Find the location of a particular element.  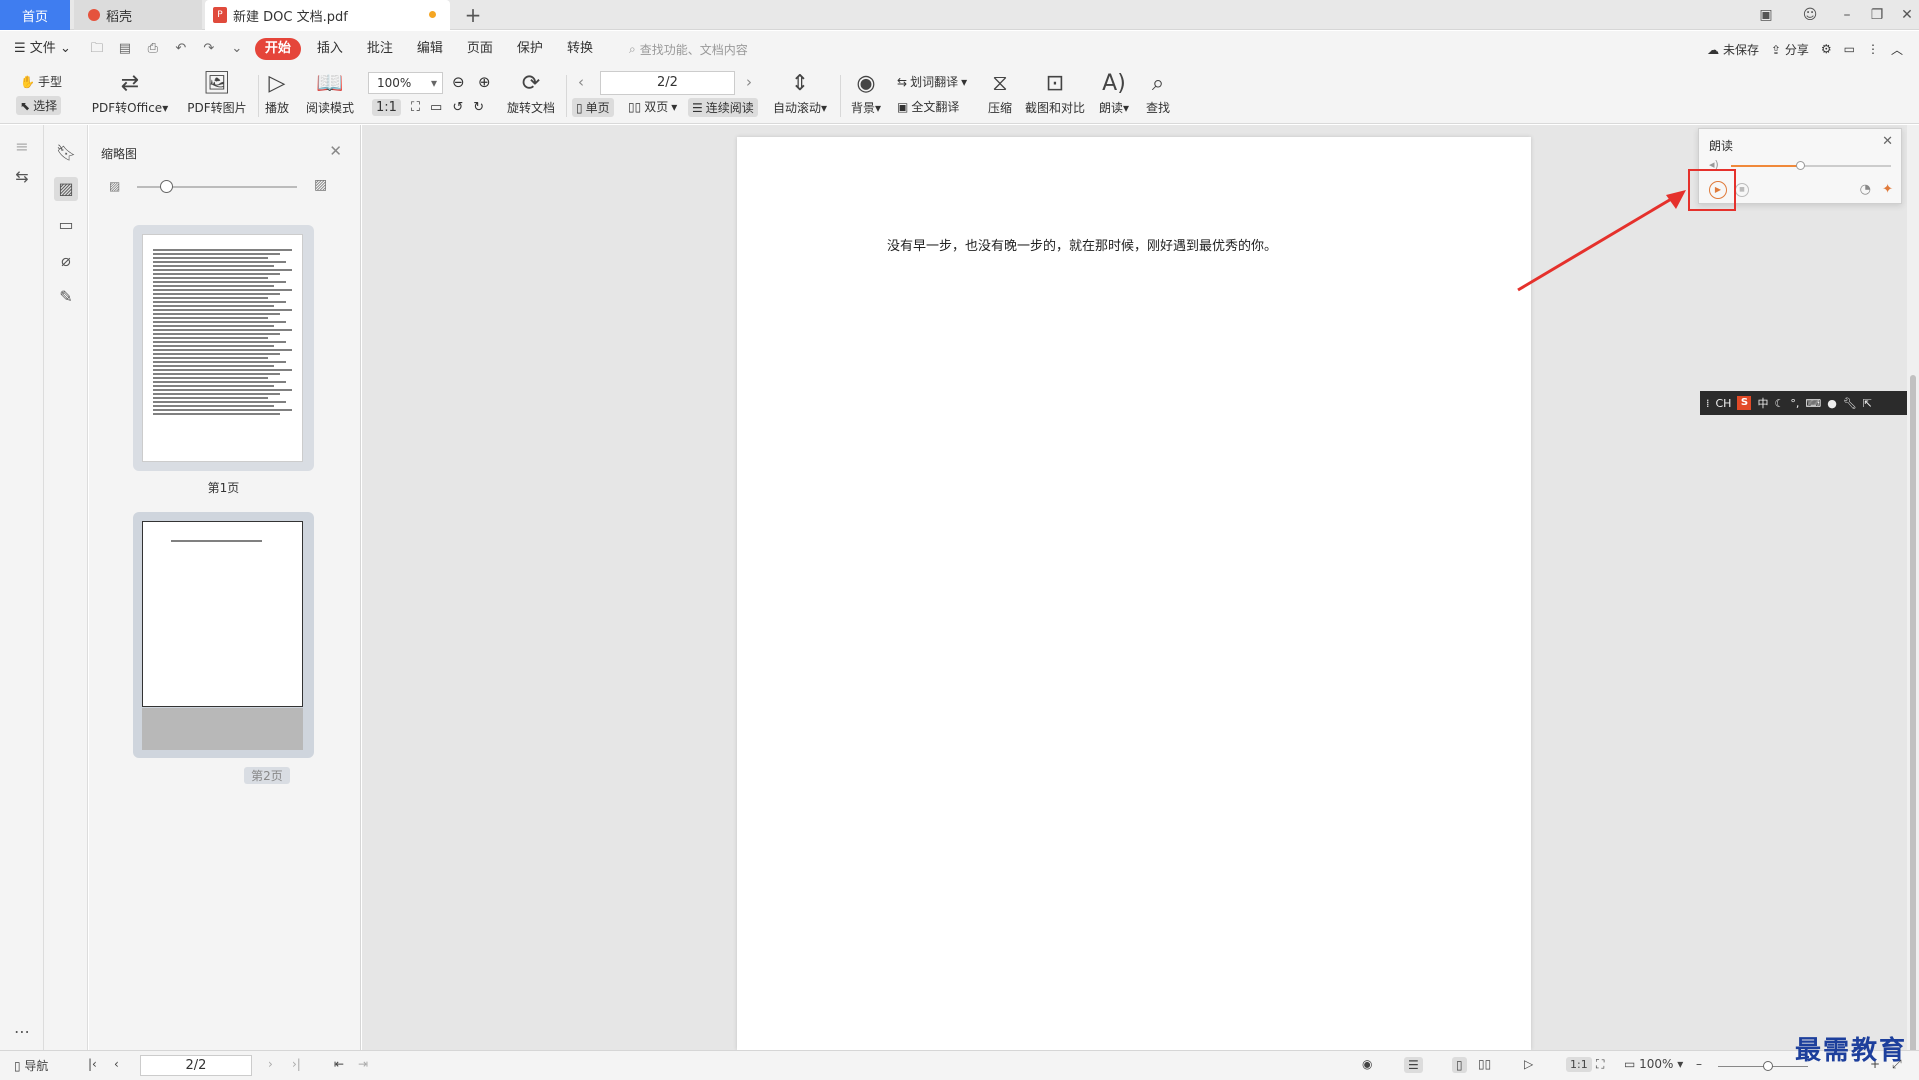

ime-mode-label: 中 is located at coordinates (1762, 403).